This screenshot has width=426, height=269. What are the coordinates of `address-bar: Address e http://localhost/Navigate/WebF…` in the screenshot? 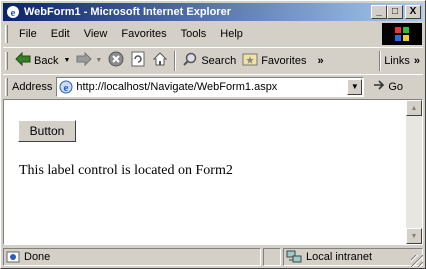 It's located at (213, 86).